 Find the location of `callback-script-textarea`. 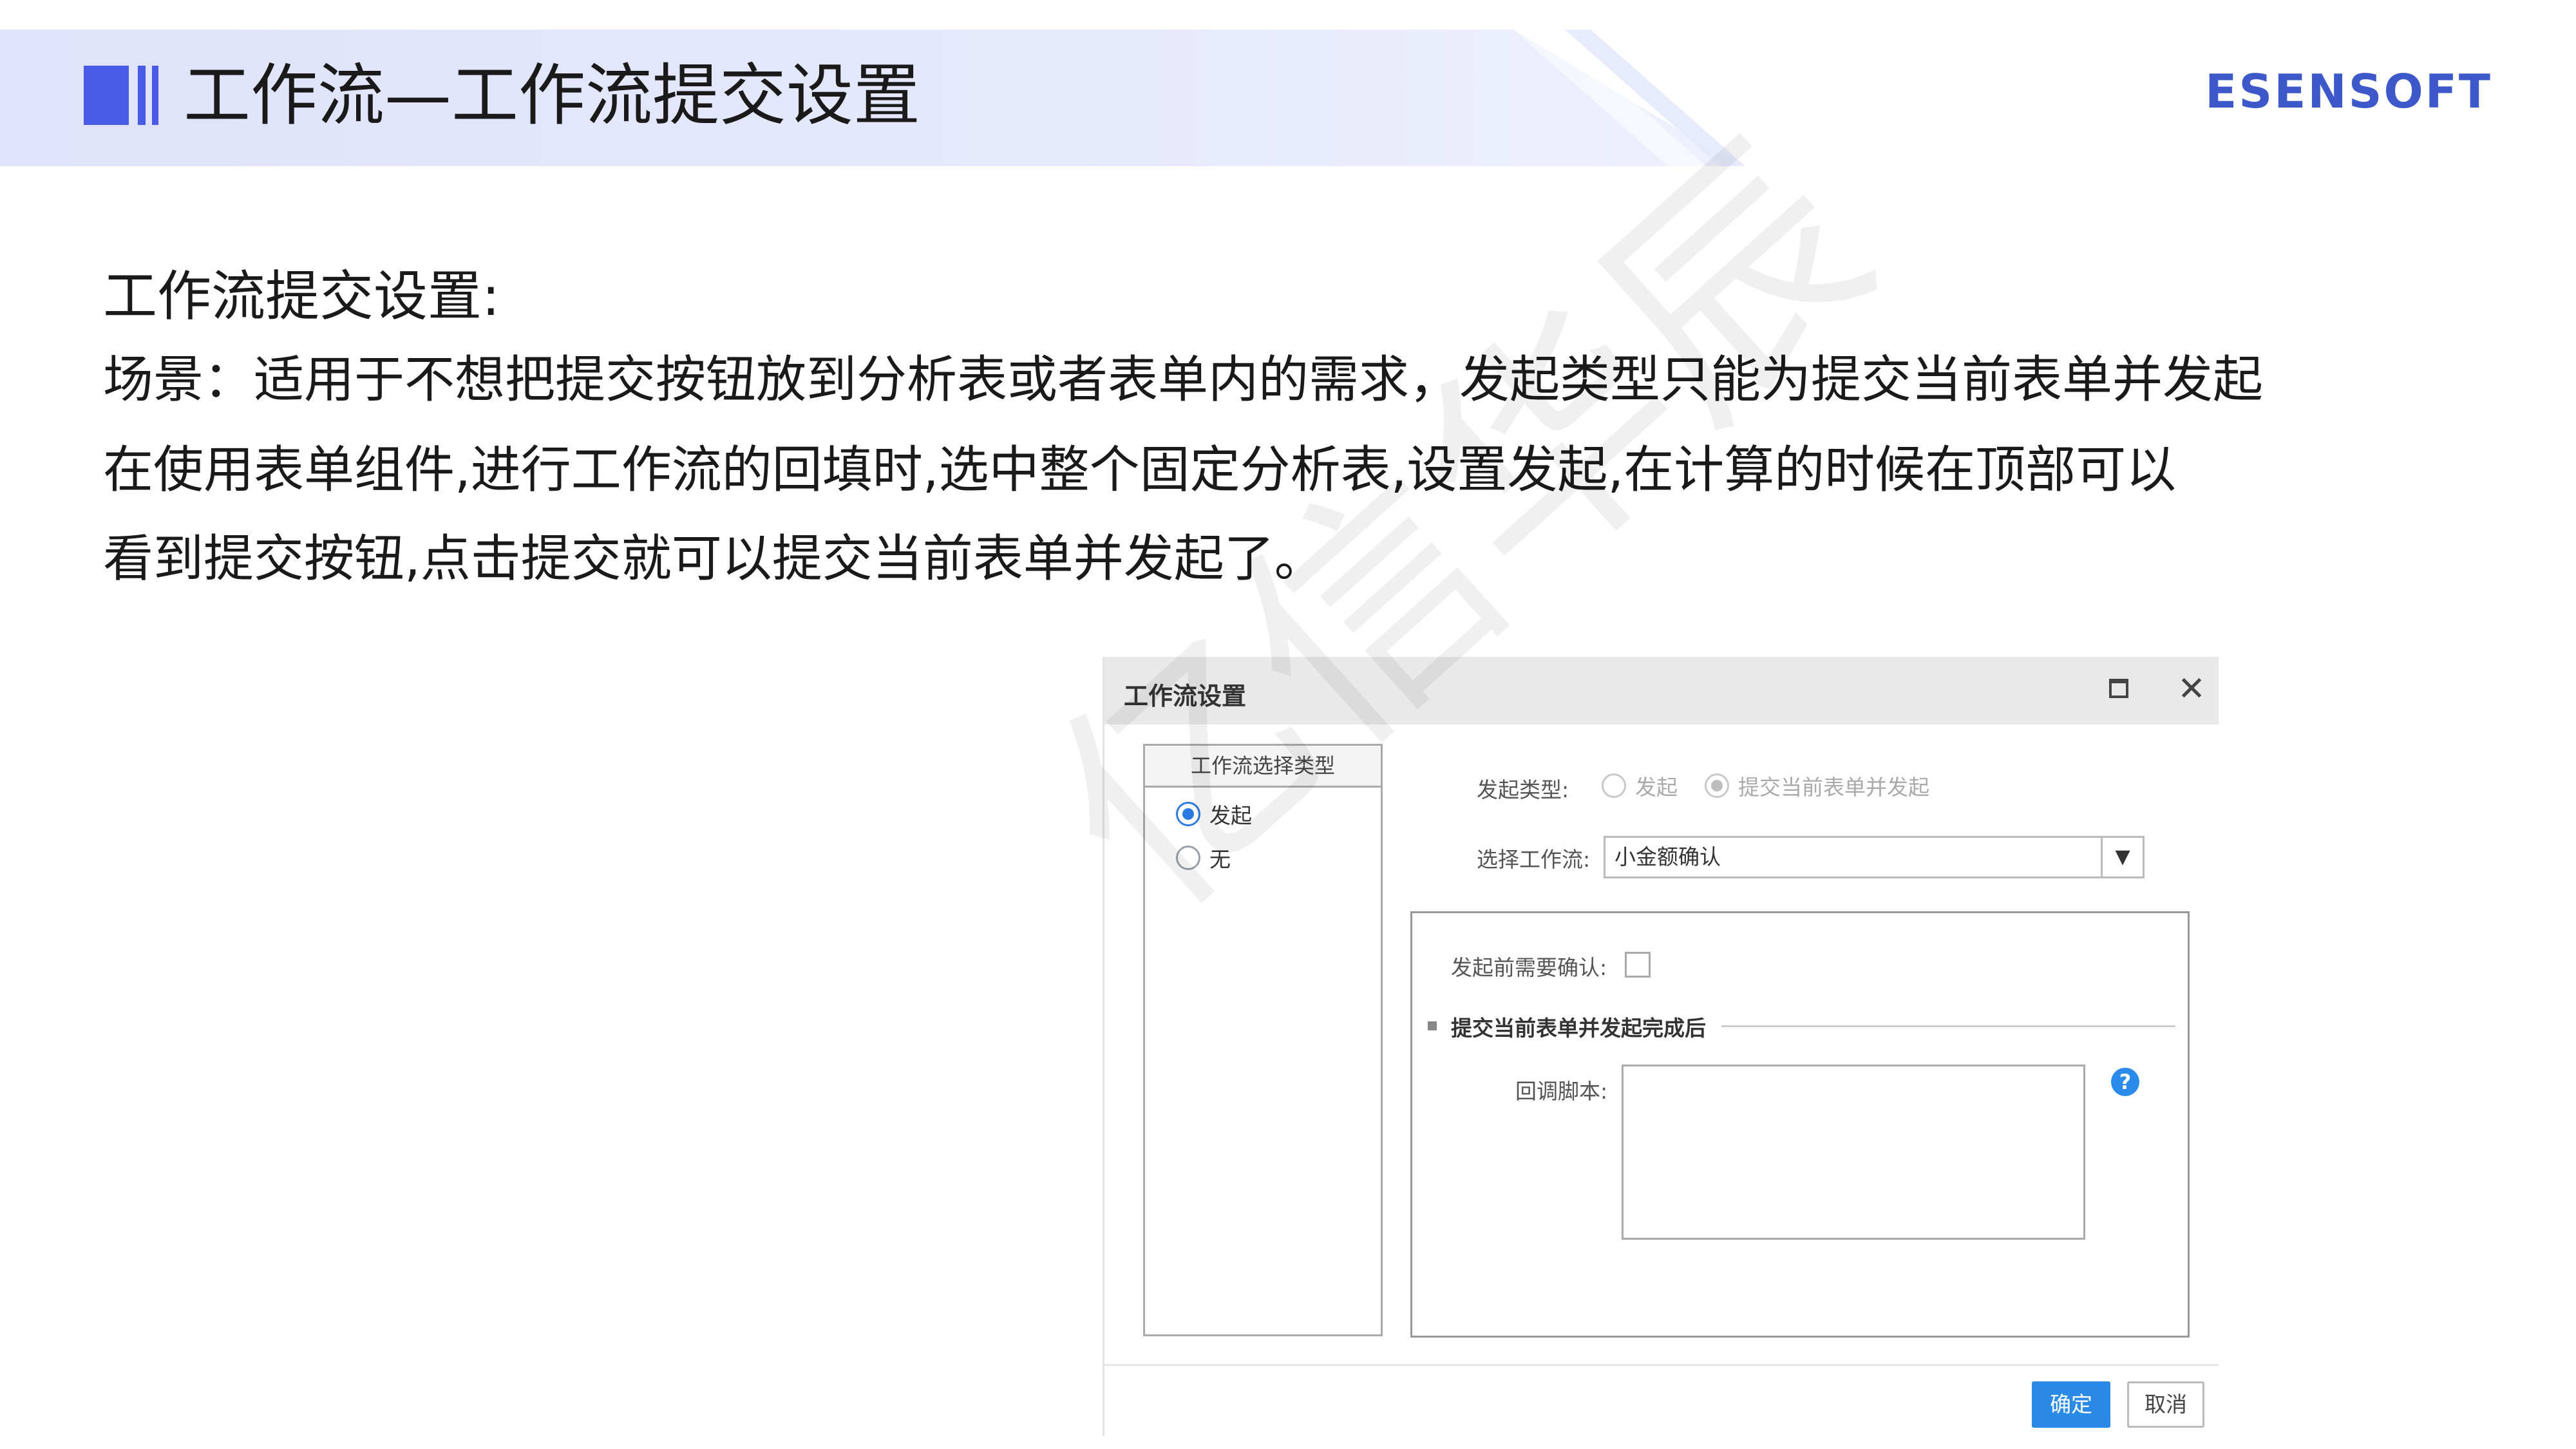

callback-script-textarea is located at coordinates (1853, 1153).